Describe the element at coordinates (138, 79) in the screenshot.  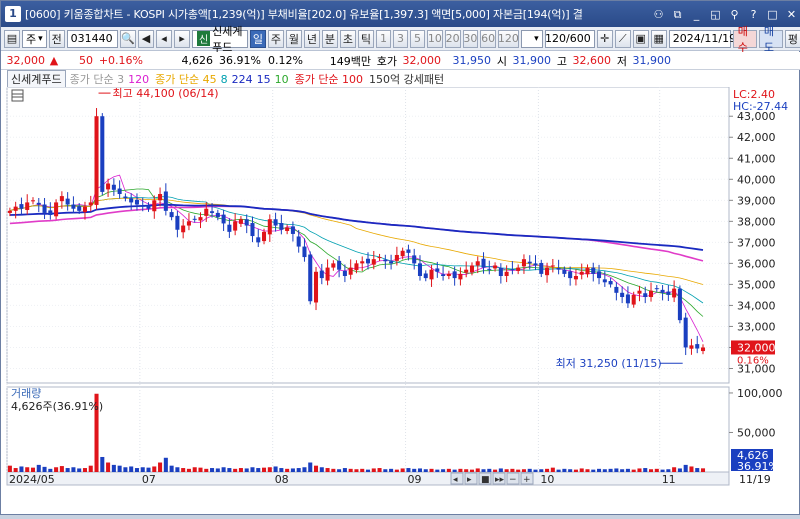
I see `legend-ma-120: 120` at that location.